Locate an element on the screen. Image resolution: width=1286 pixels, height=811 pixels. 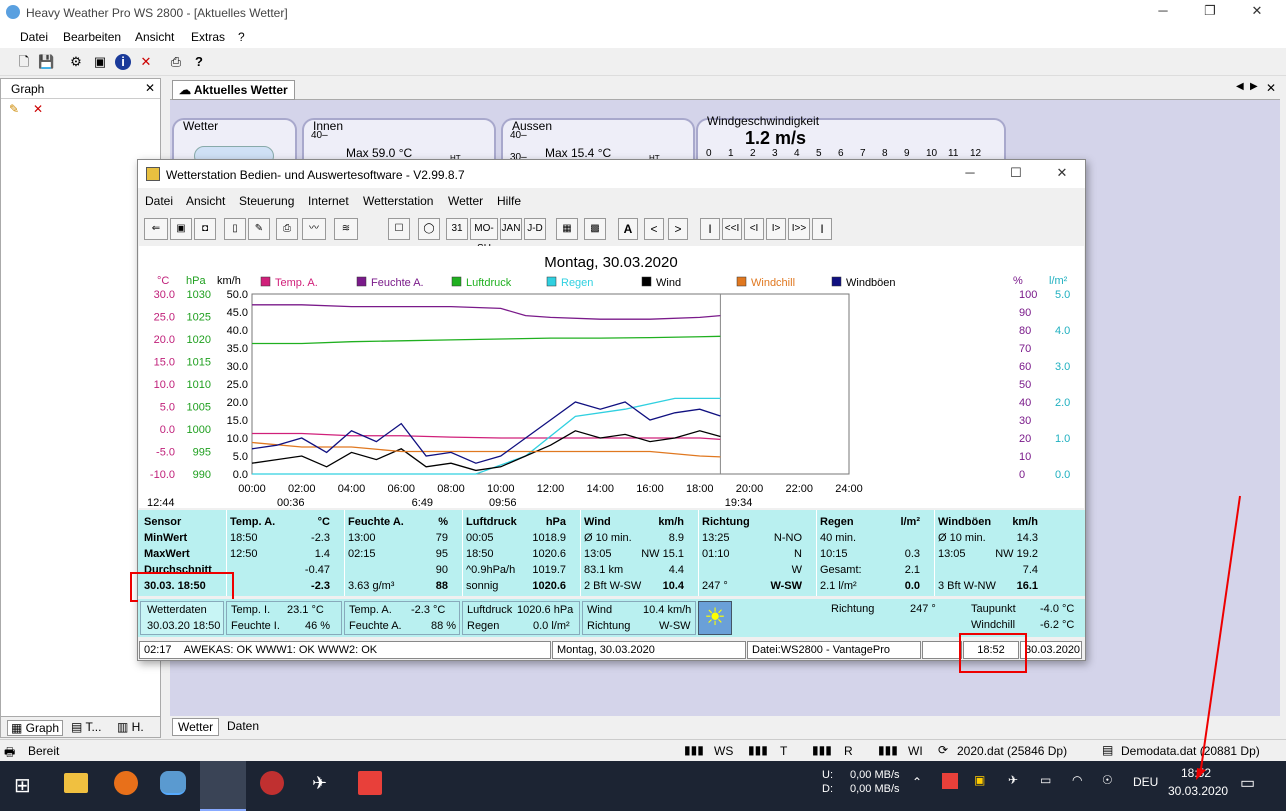
tool-minmax: ▩ is located at coordinates (595, 229).